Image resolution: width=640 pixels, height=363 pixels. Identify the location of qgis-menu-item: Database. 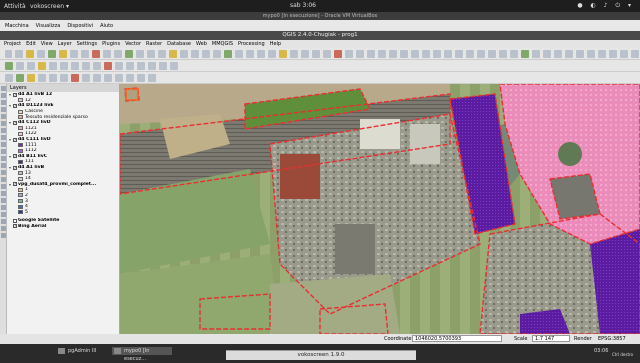
(179, 44).